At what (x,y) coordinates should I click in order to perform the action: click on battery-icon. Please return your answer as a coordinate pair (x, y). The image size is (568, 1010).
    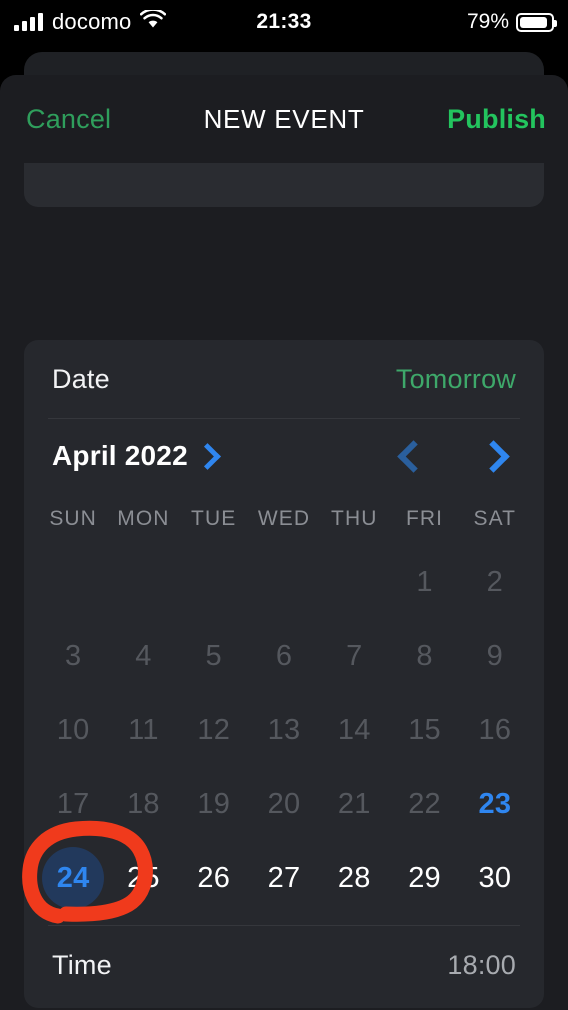
    Looking at the image, I should click on (536, 22).